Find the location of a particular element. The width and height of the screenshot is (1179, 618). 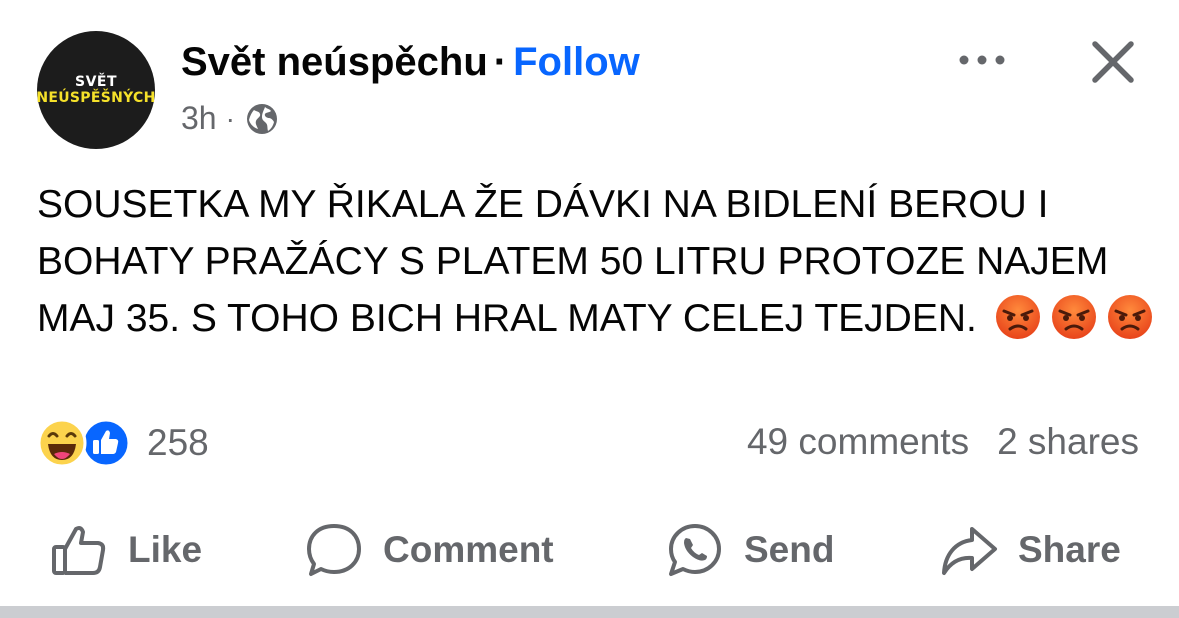

post-timestamp: 3h is located at coordinates (199, 118).